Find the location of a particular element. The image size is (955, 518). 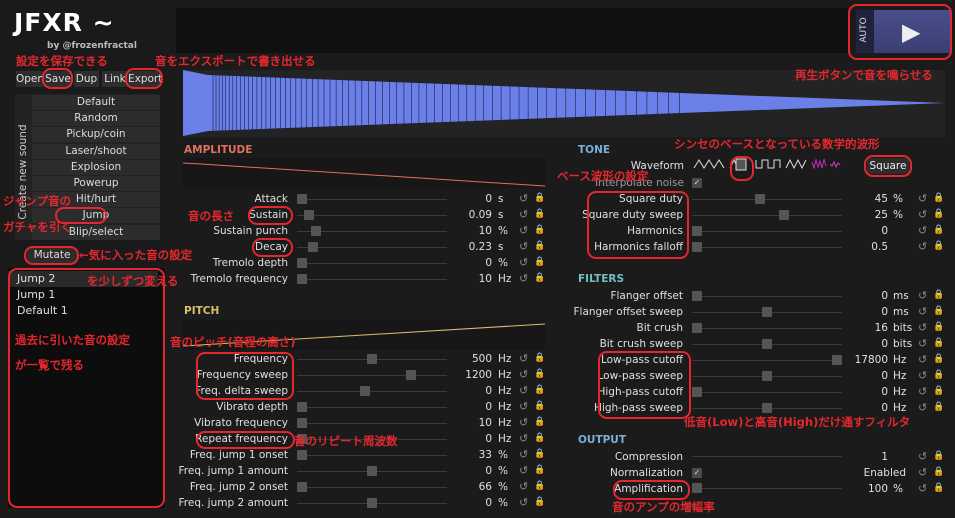

square-duty-sweep-thumb is located at coordinates (783, 215).